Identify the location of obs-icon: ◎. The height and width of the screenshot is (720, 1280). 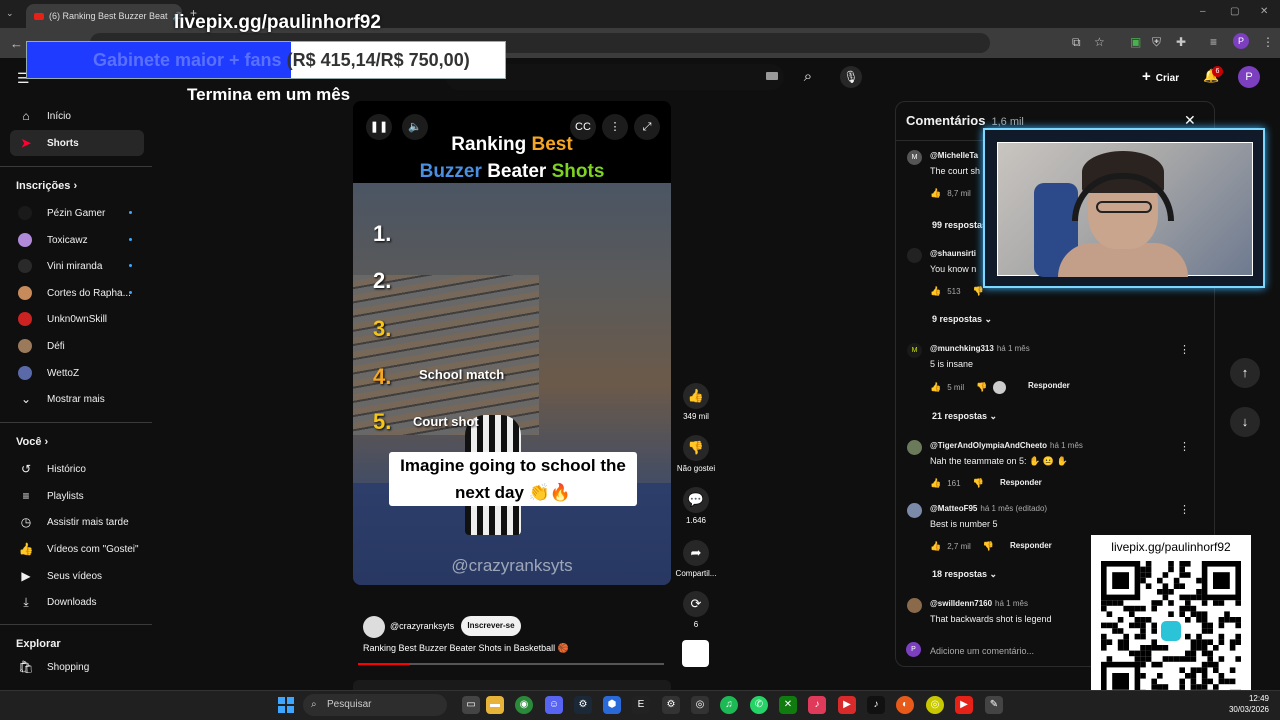
(700, 705).